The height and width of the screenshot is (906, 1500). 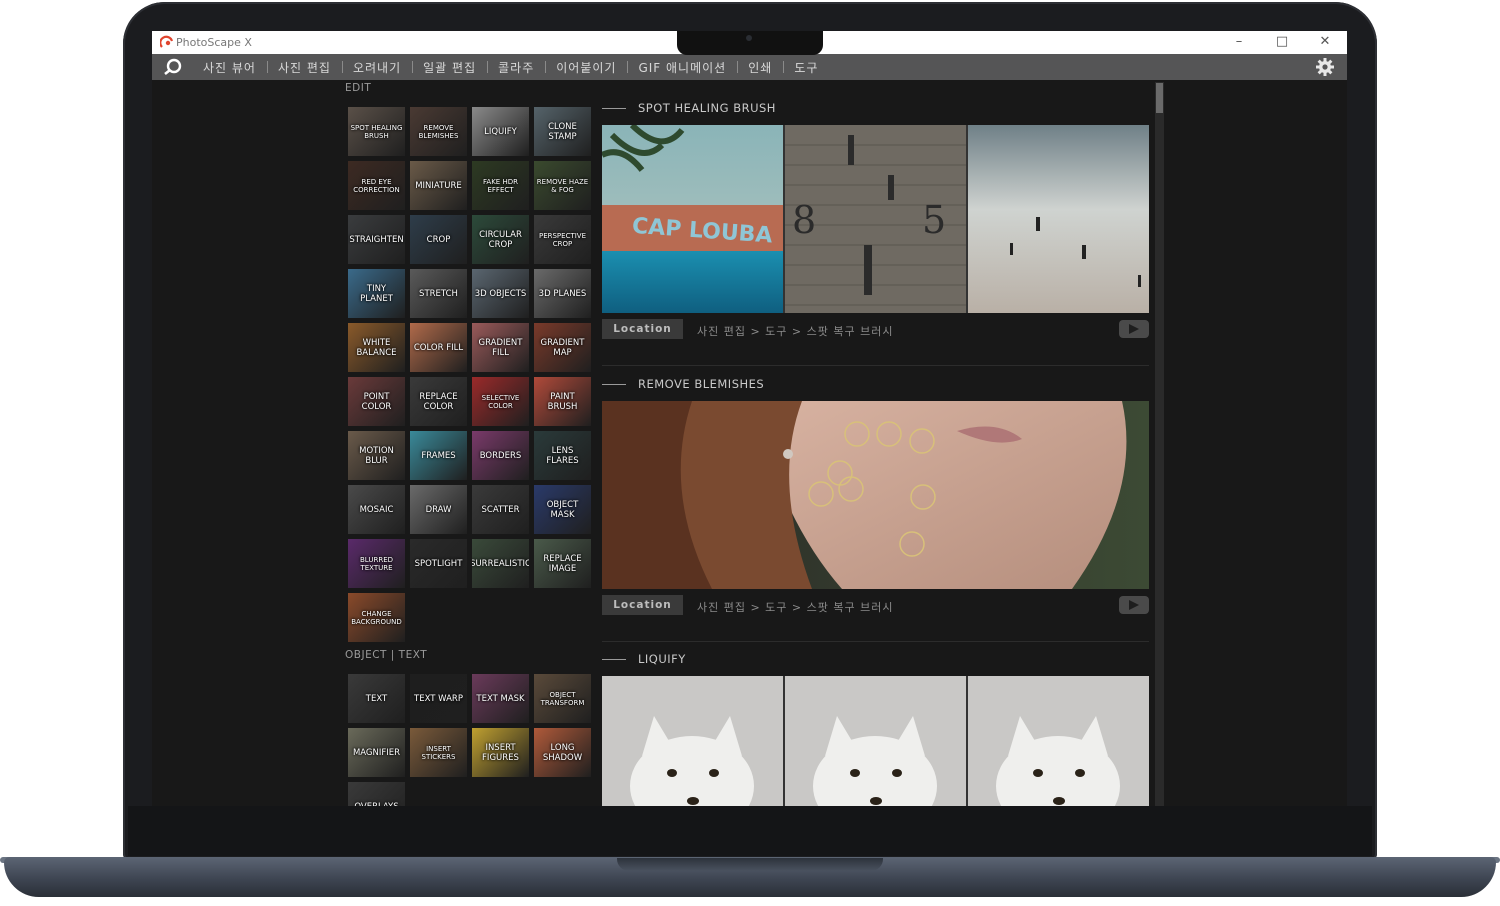 I want to click on tool-tile: DRAW, so click(x=438, y=509).